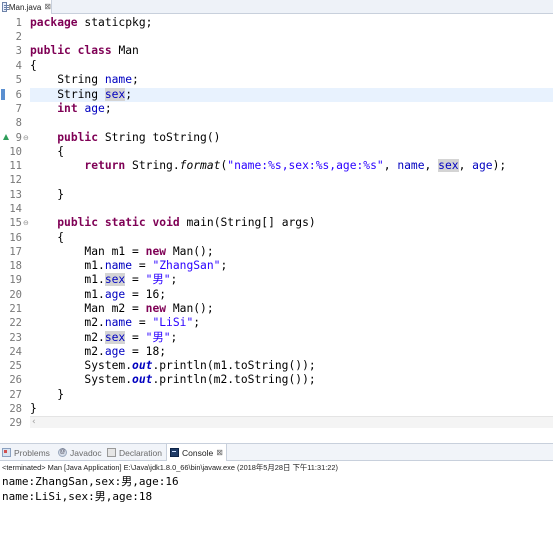 This screenshot has height=557, width=553. I want to click on line-number: 18, so click(15, 266).